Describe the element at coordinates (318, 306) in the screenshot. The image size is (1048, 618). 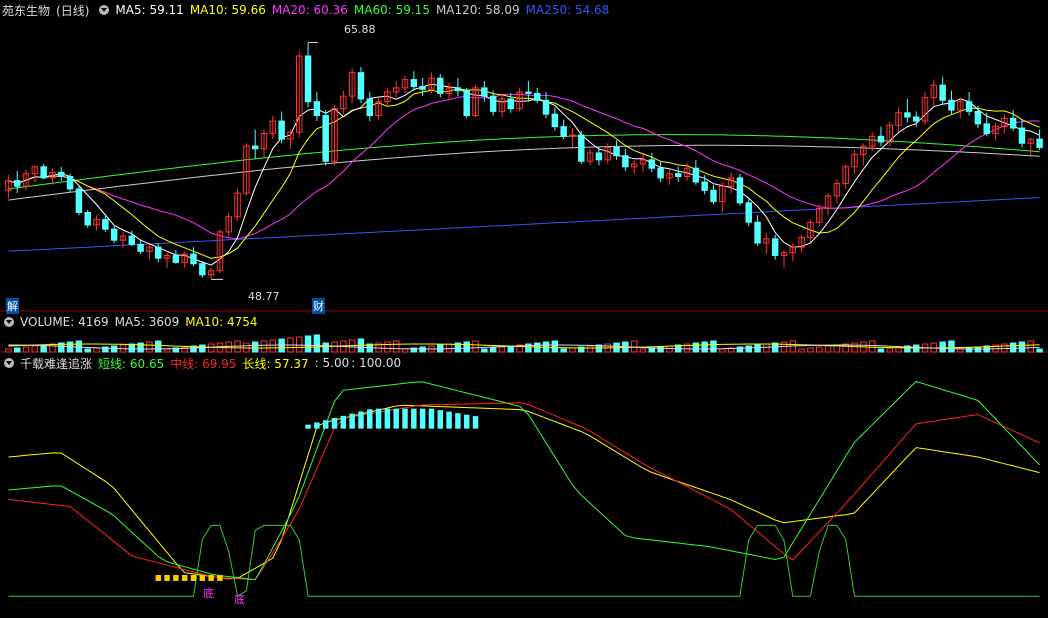
I see `cai-marker: 财` at that location.